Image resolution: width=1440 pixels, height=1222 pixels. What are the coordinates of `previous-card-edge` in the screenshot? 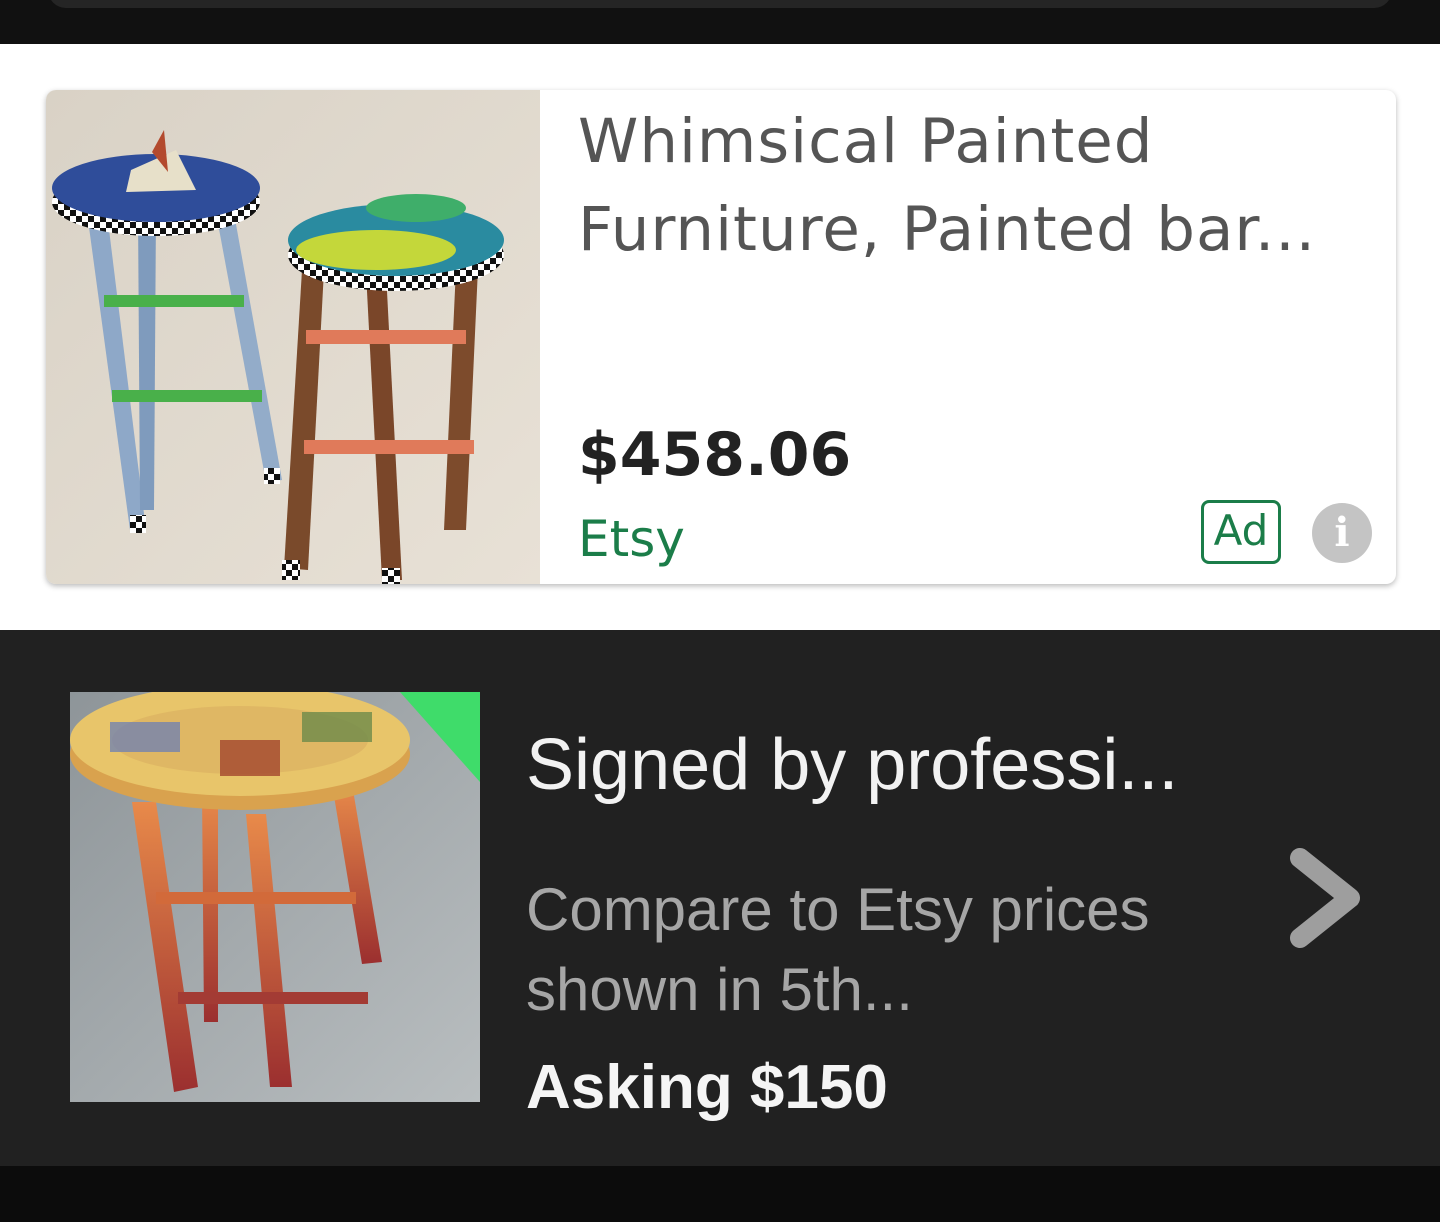 It's located at (720, 4).